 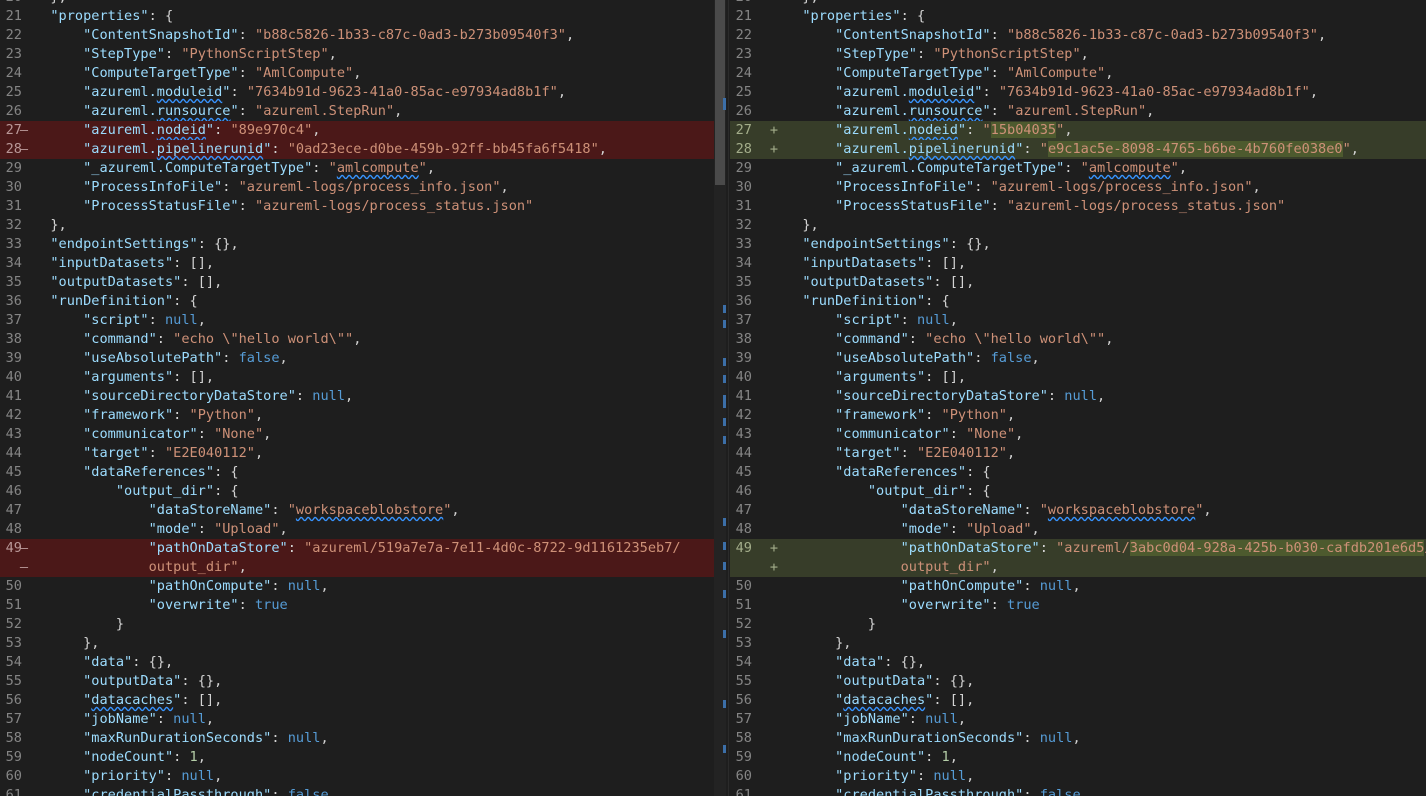 I want to click on code-line: 32 },, so click(x=358, y=225).